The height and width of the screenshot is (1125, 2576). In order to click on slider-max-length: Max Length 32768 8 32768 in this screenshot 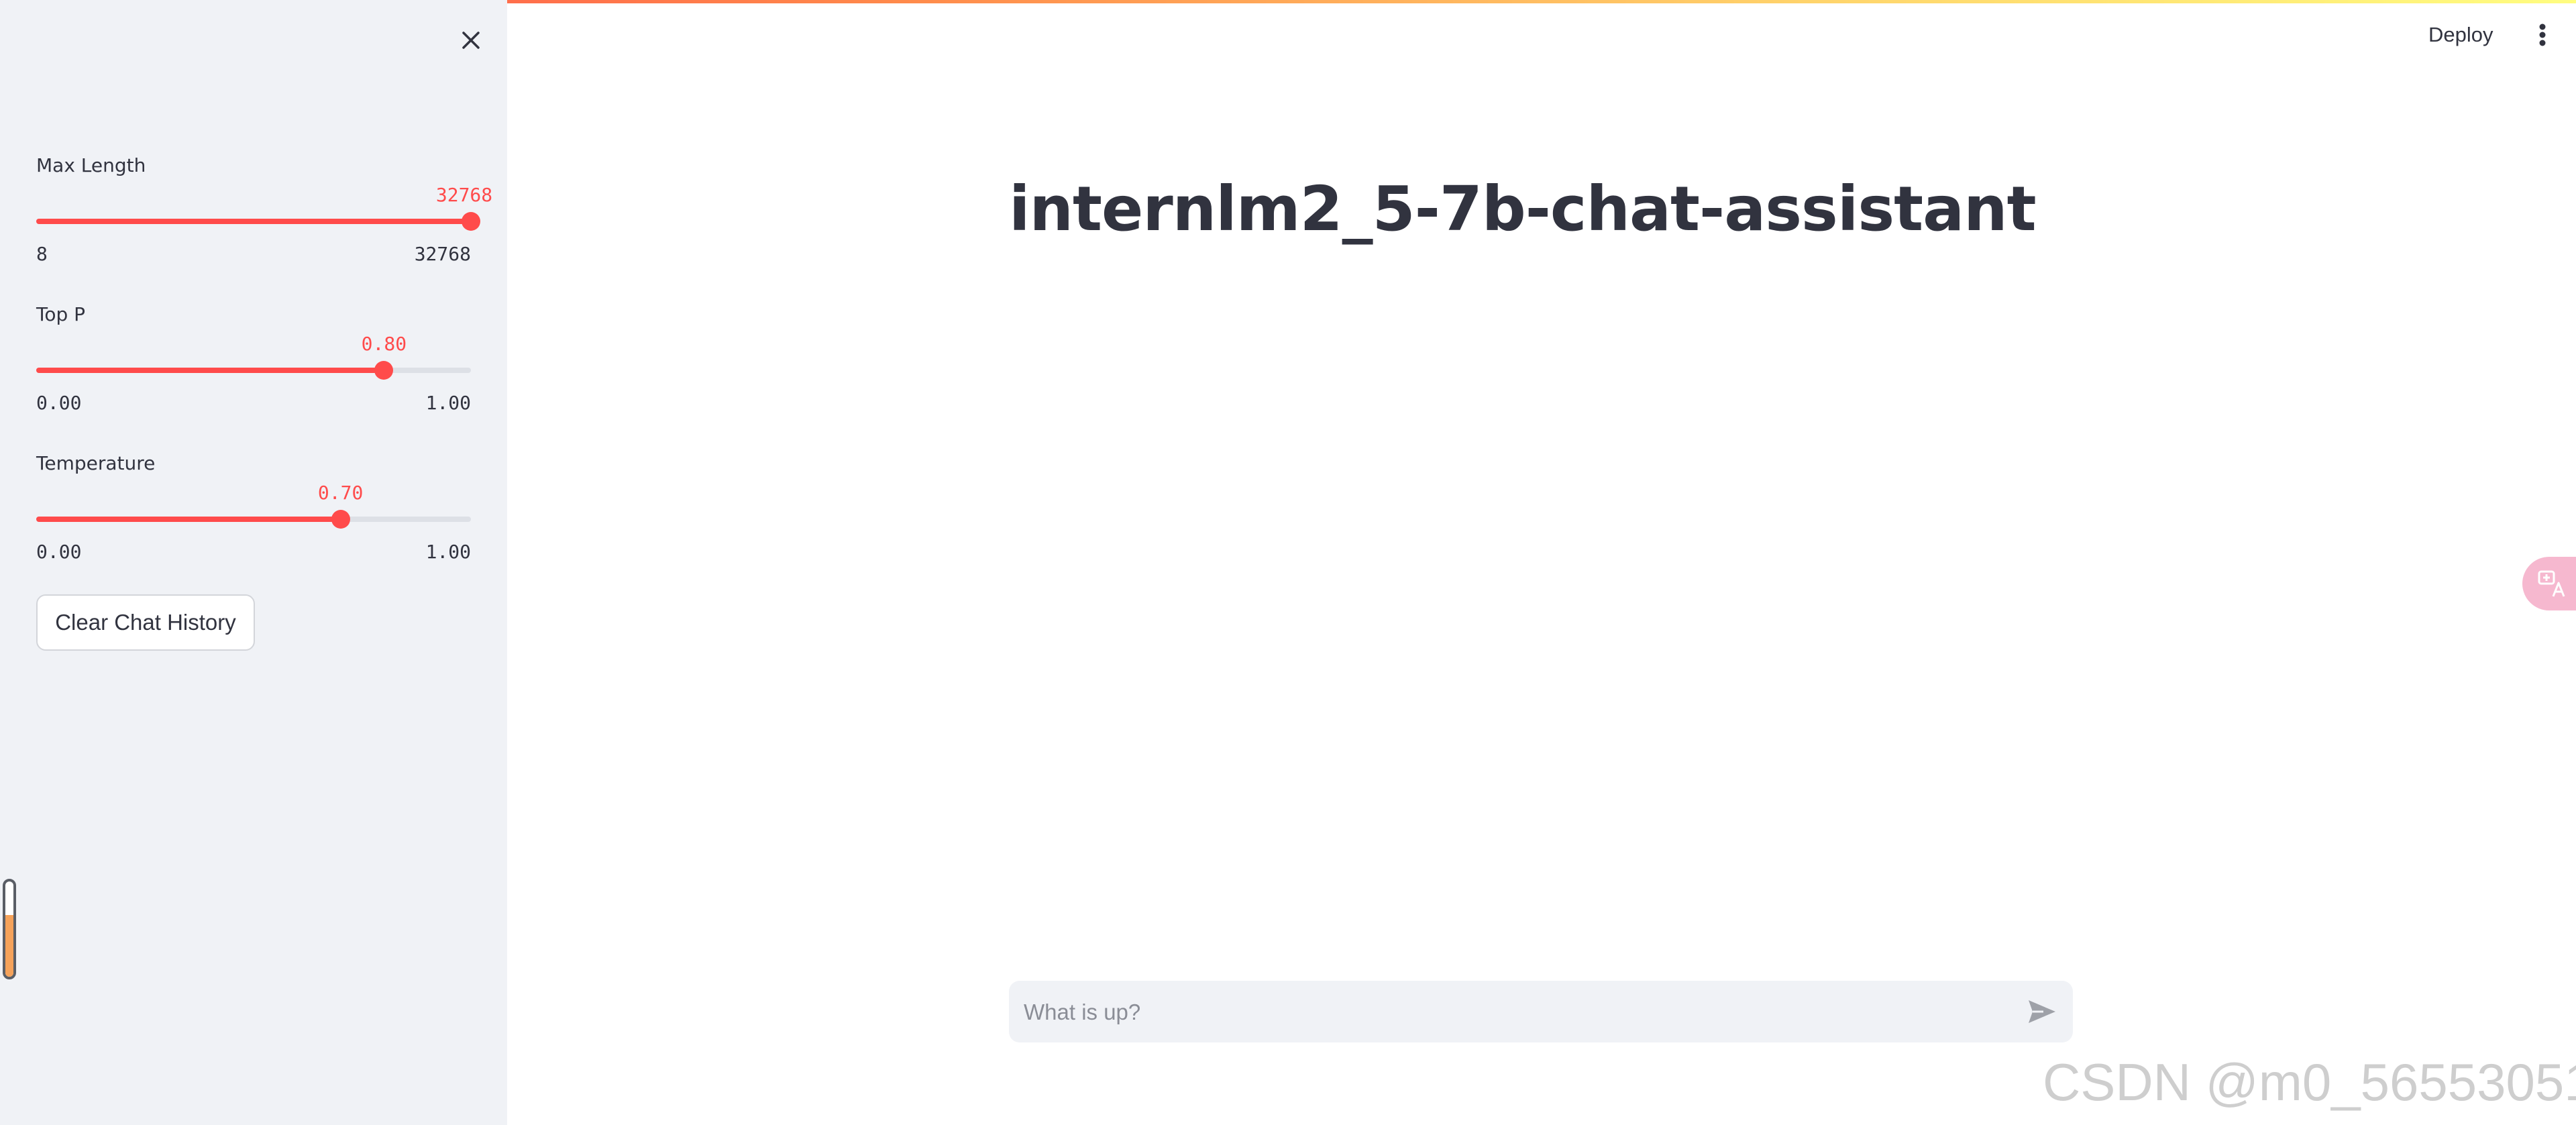, I will do `click(264, 214)`.